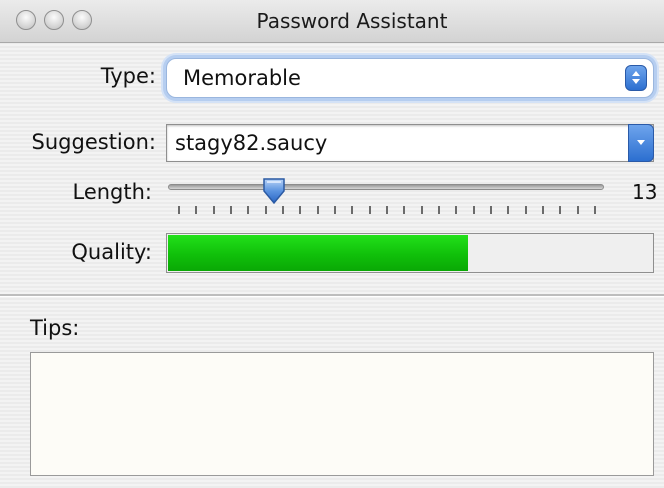 The image size is (664, 488). I want to click on suggestion-label: Suggestion:, so click(93, 142).